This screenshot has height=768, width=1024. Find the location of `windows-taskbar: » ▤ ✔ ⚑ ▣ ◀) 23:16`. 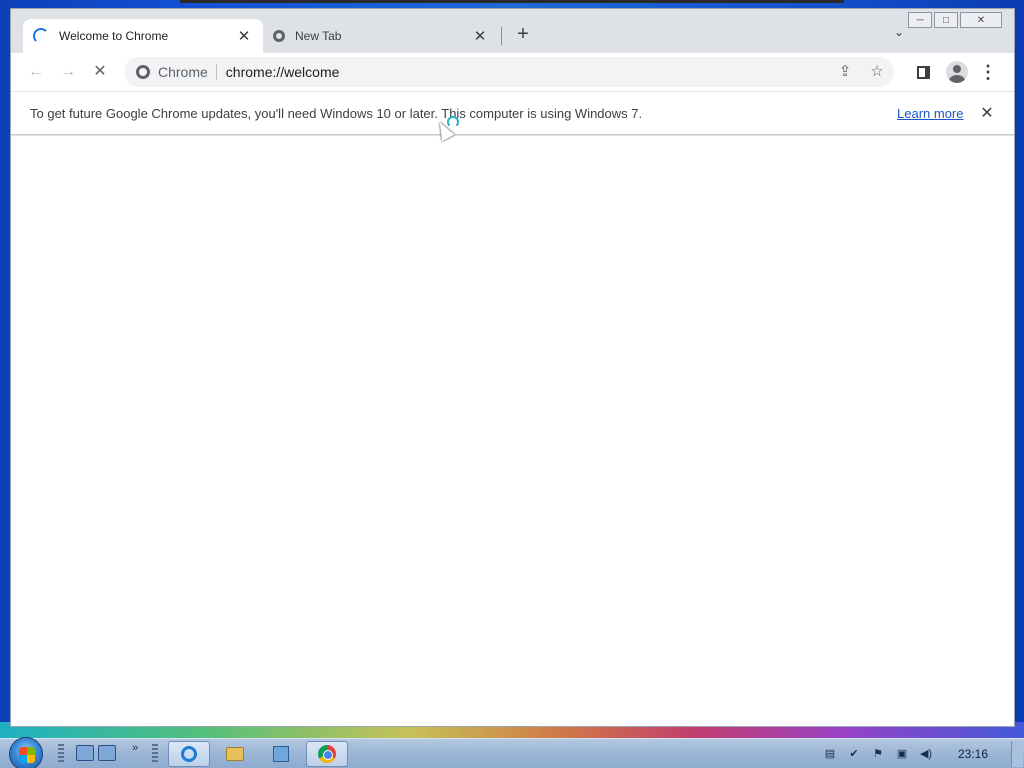

windows-taskbar: » ▤ ✔ ⚑ ▣ ◀) 23:16 is located at coordinates (512, 752).